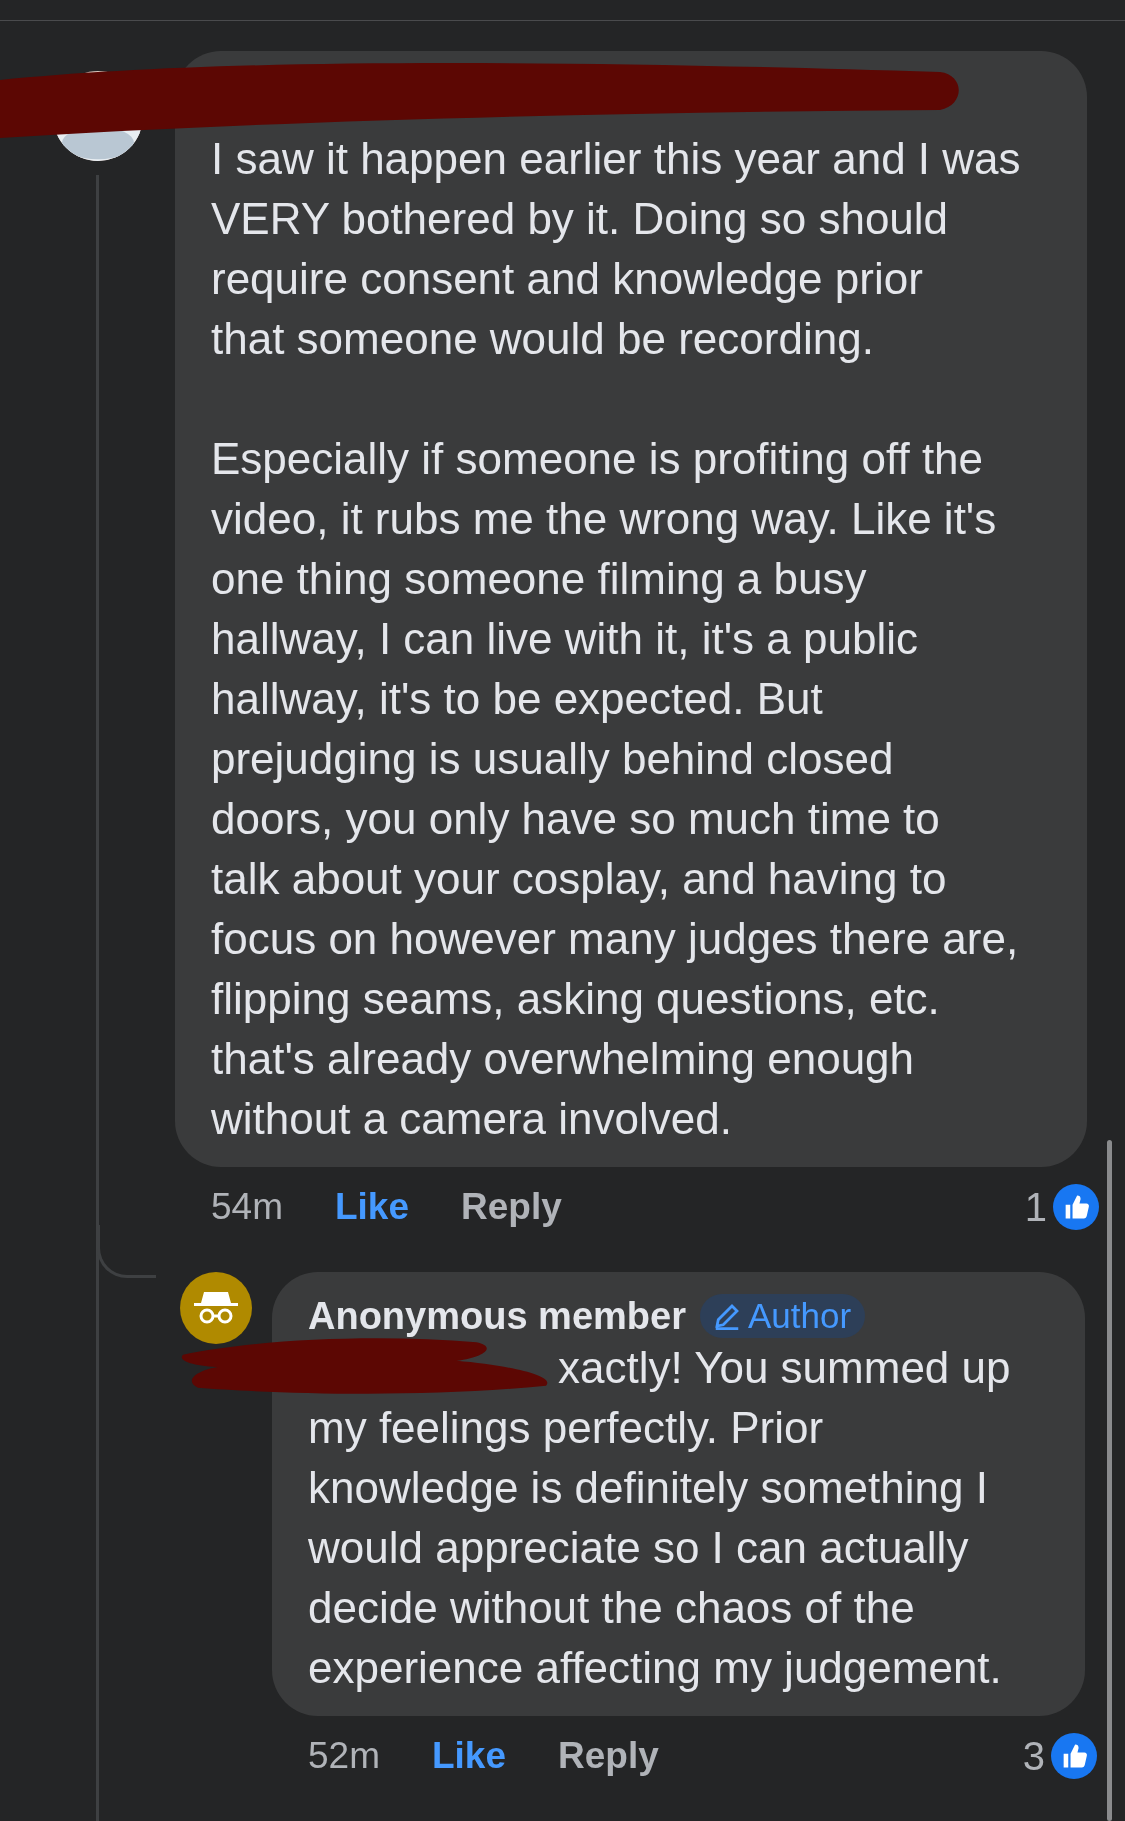  I want to click on anonymous-avatar-icon, so click(216, 1308).